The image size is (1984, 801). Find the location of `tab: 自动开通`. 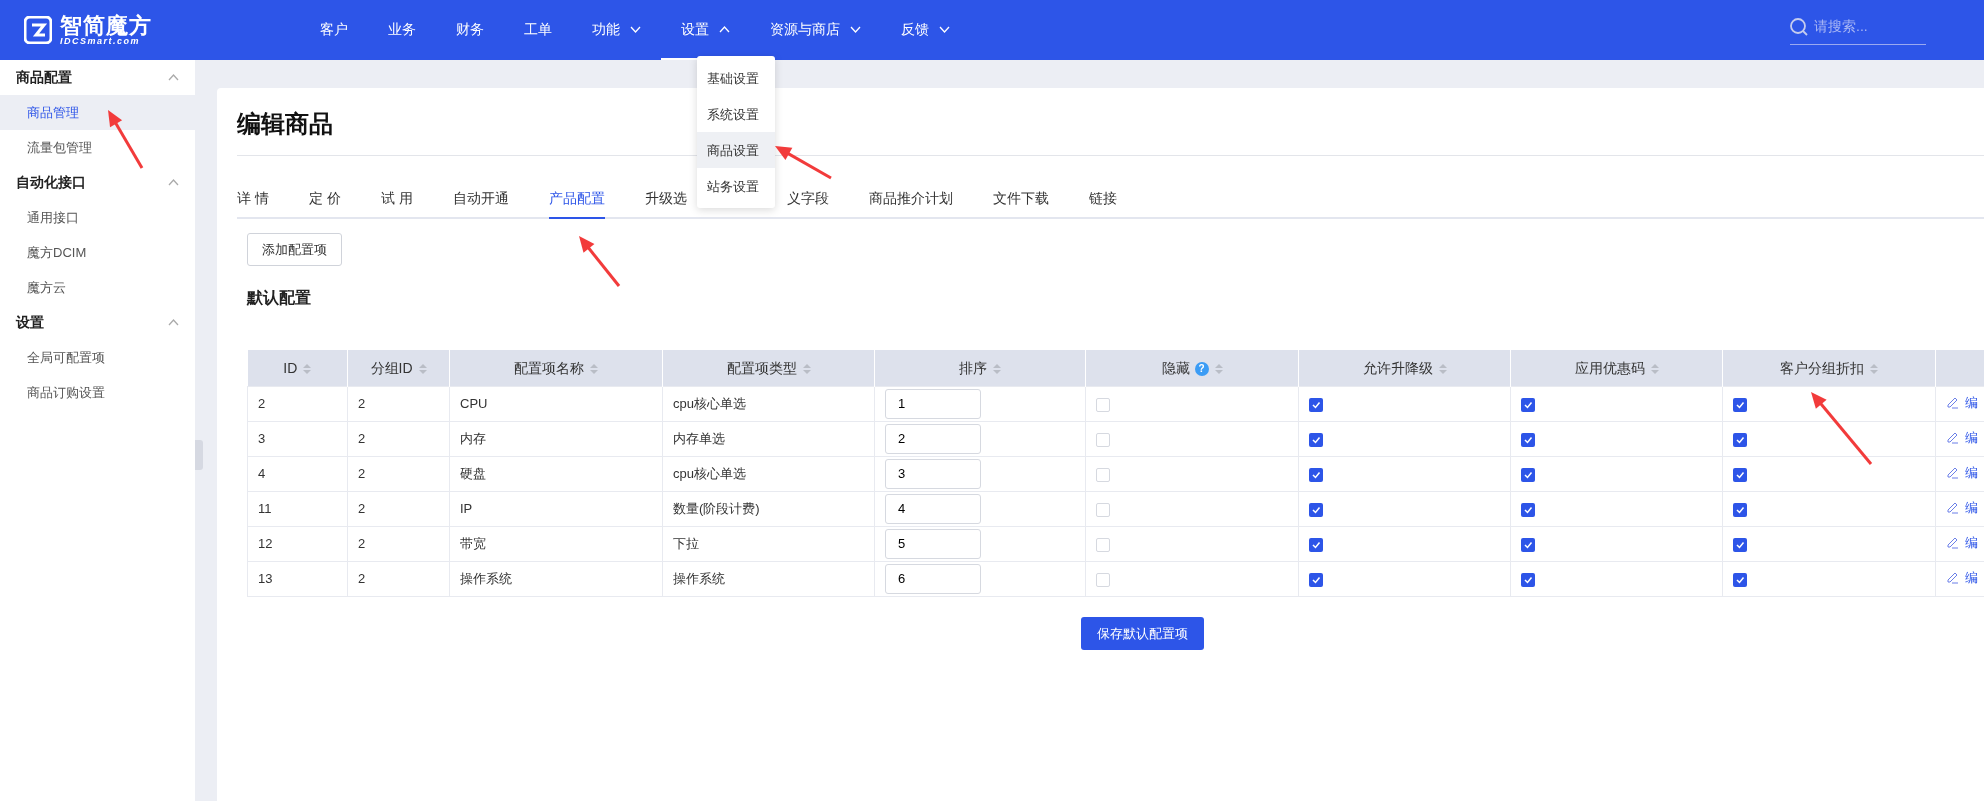

tab: 自动开通 is located at coordinates (480, 203).